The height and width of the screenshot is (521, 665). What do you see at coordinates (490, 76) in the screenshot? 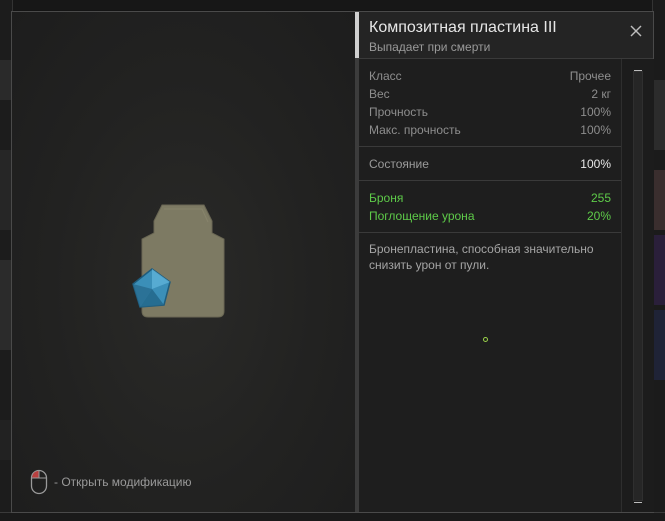
I see `stat-row-class: Класс Прочее` at bounding box center [490, 76].